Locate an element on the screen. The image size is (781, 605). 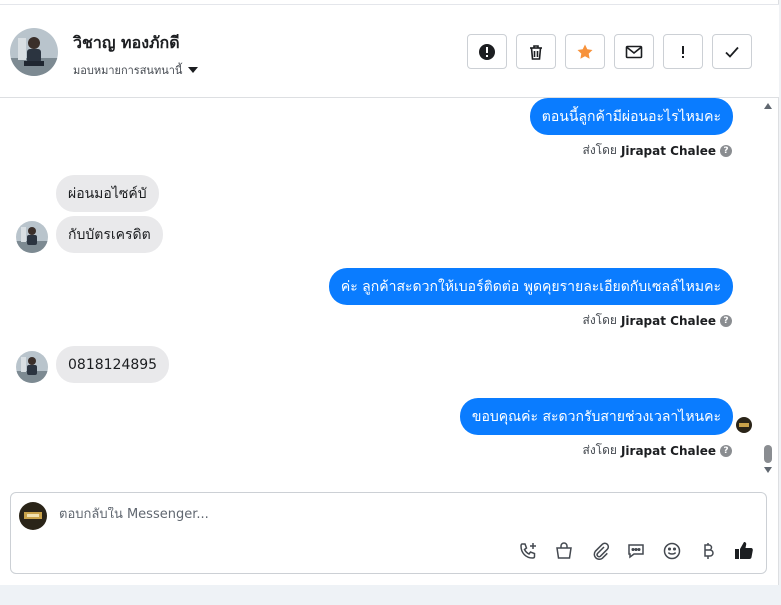
chat-bubble-icon is located at coordinates (636, 551).